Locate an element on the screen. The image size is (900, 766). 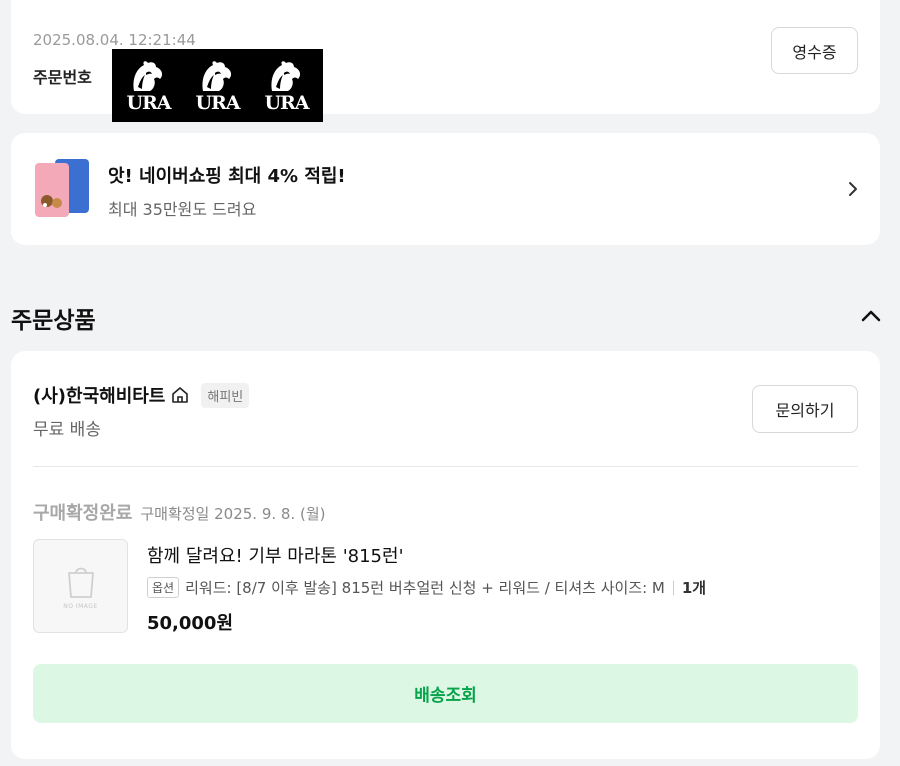
store-icon is located at coordinates (180, 395).